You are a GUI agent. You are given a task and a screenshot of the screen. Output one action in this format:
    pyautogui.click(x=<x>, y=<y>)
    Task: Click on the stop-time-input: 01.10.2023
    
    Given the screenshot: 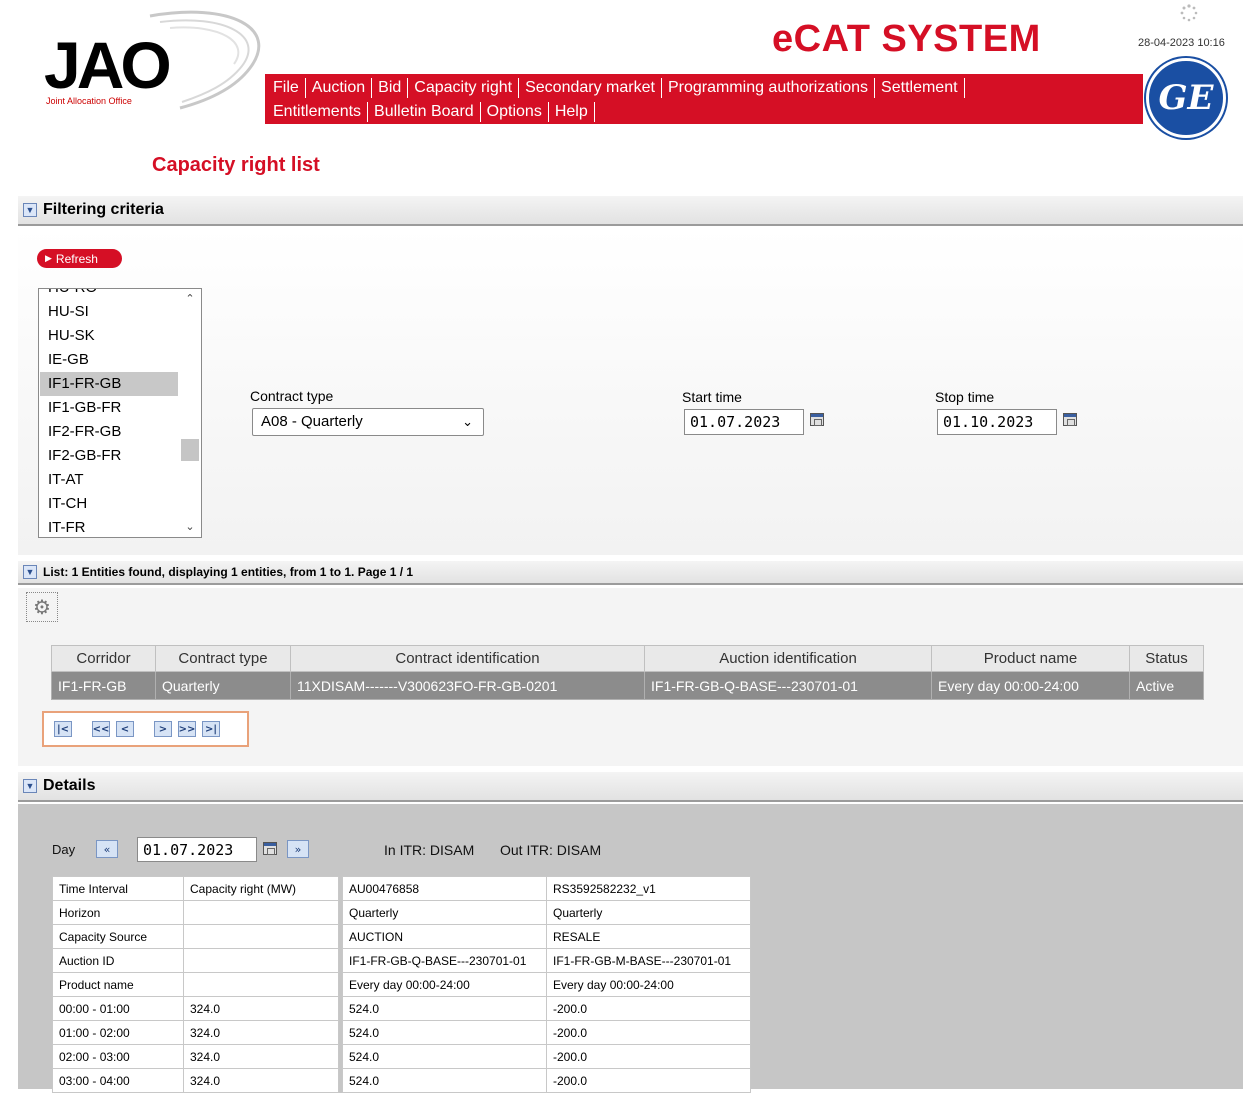 What is the action you would take?
    pyautogui.click(x=997, y=422)
    